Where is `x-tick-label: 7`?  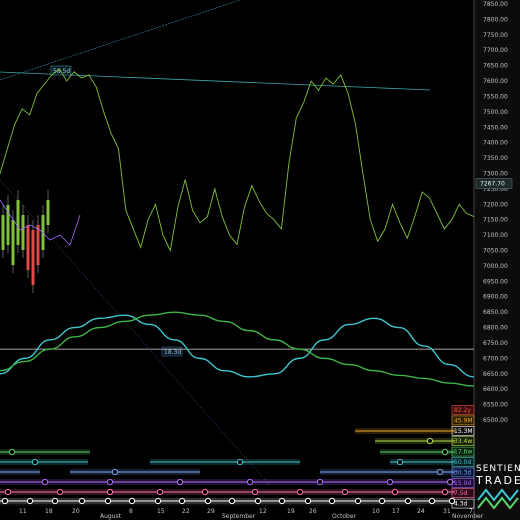
x-tick-label: 7 is located at coordinates (471, 511).